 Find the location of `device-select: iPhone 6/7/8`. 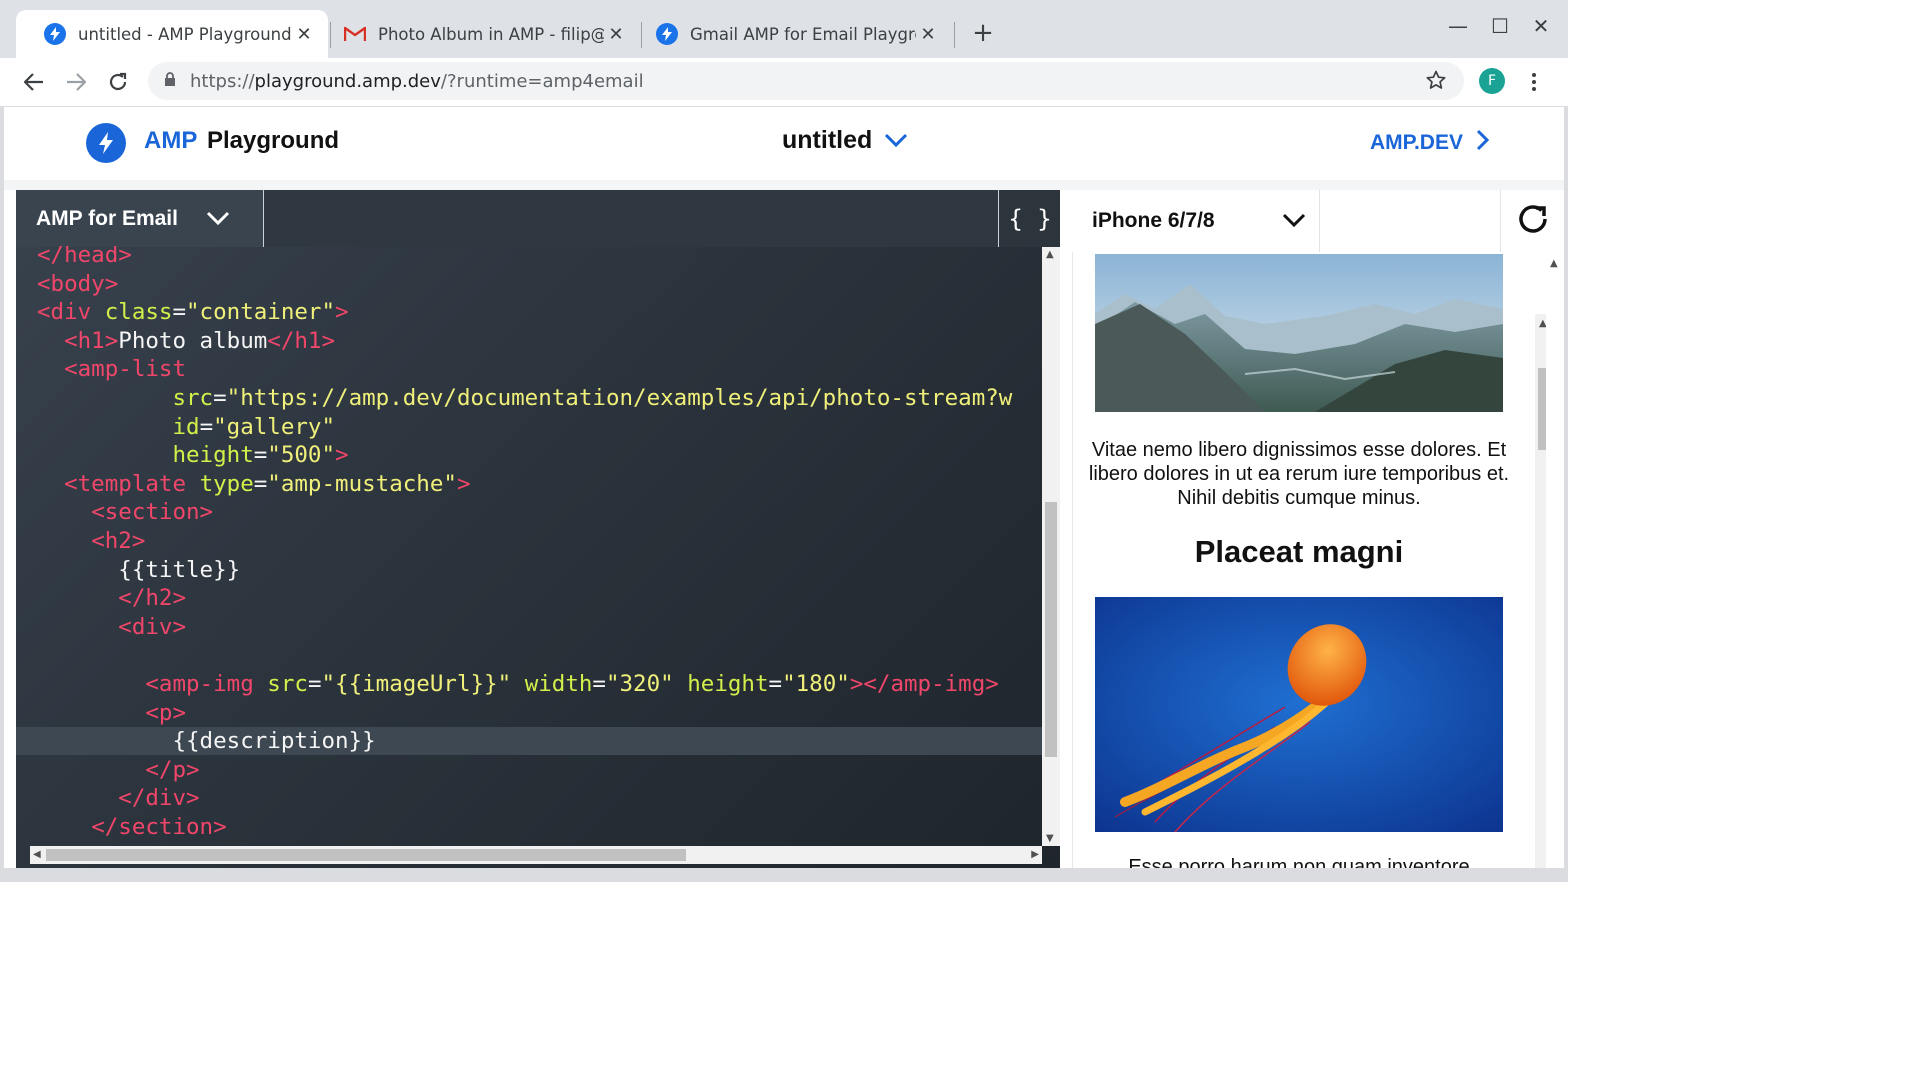

device-select: iPhone 6/7/8 is located at coordinates (1190, 221).